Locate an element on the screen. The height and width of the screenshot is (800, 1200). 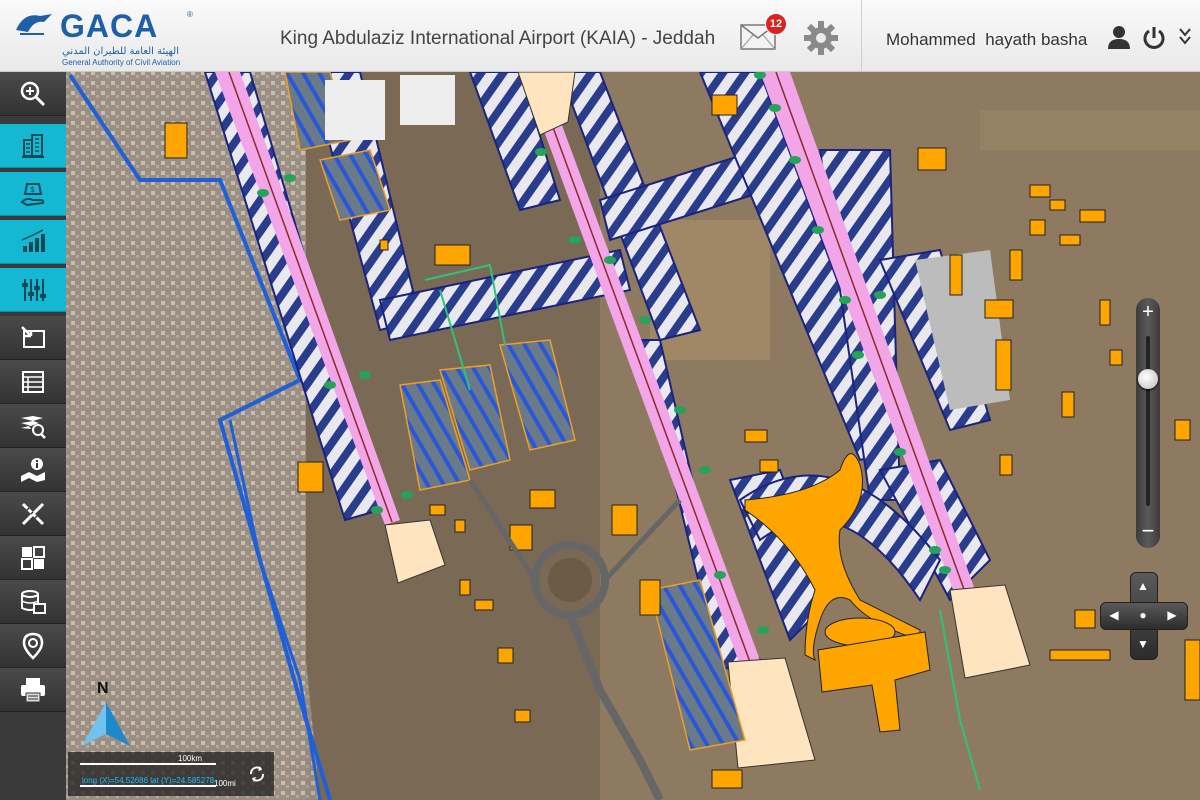
layers-search-tool is located at coordinates (33, 426).